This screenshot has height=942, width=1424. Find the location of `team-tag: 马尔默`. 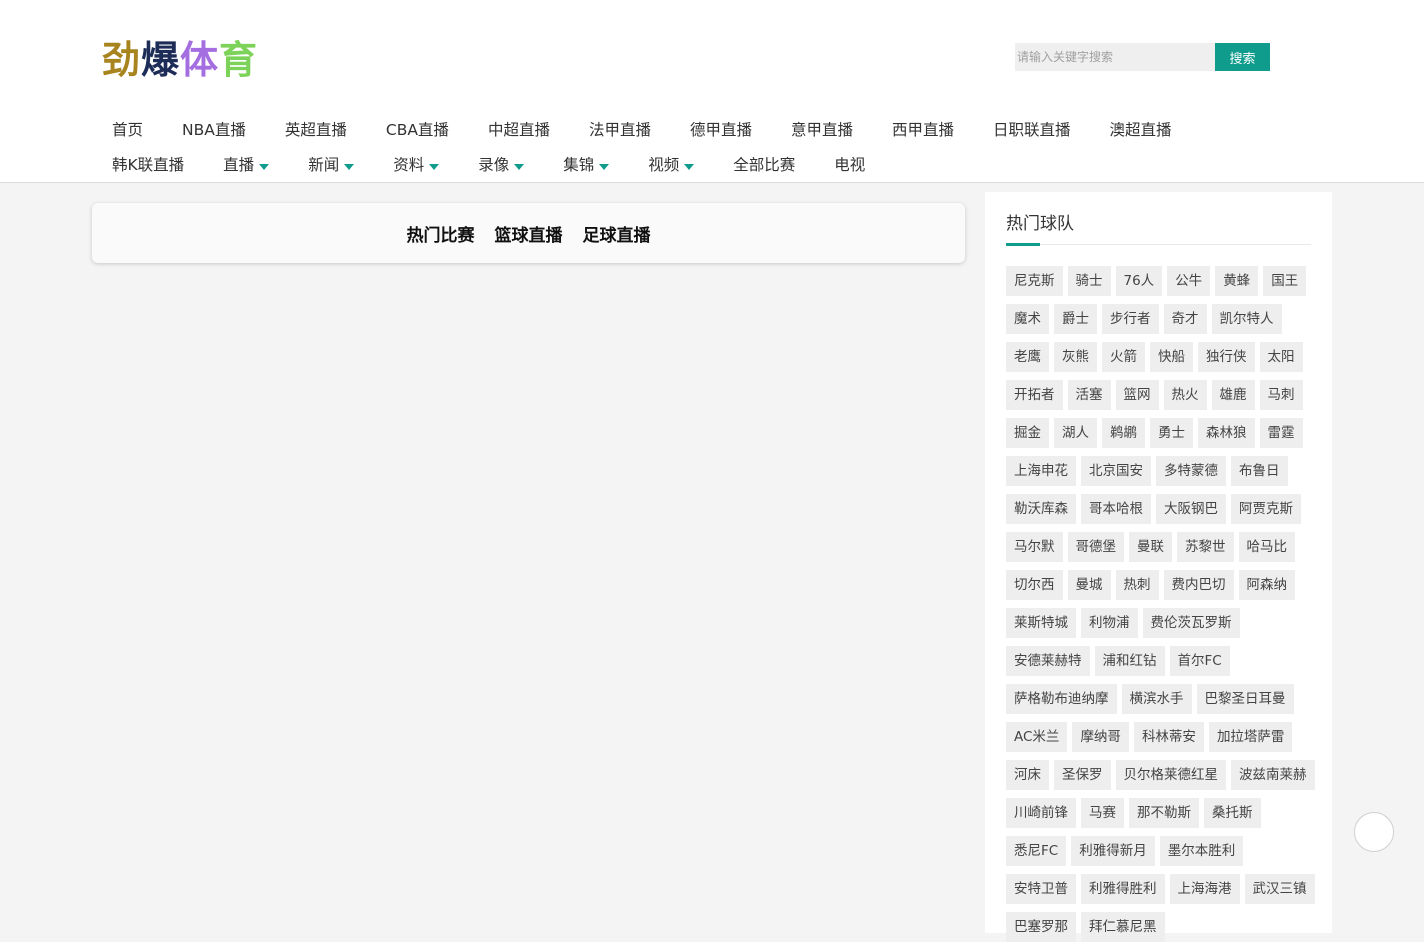

team-tag: 马尔默 is located at coordinates (1034, 547).